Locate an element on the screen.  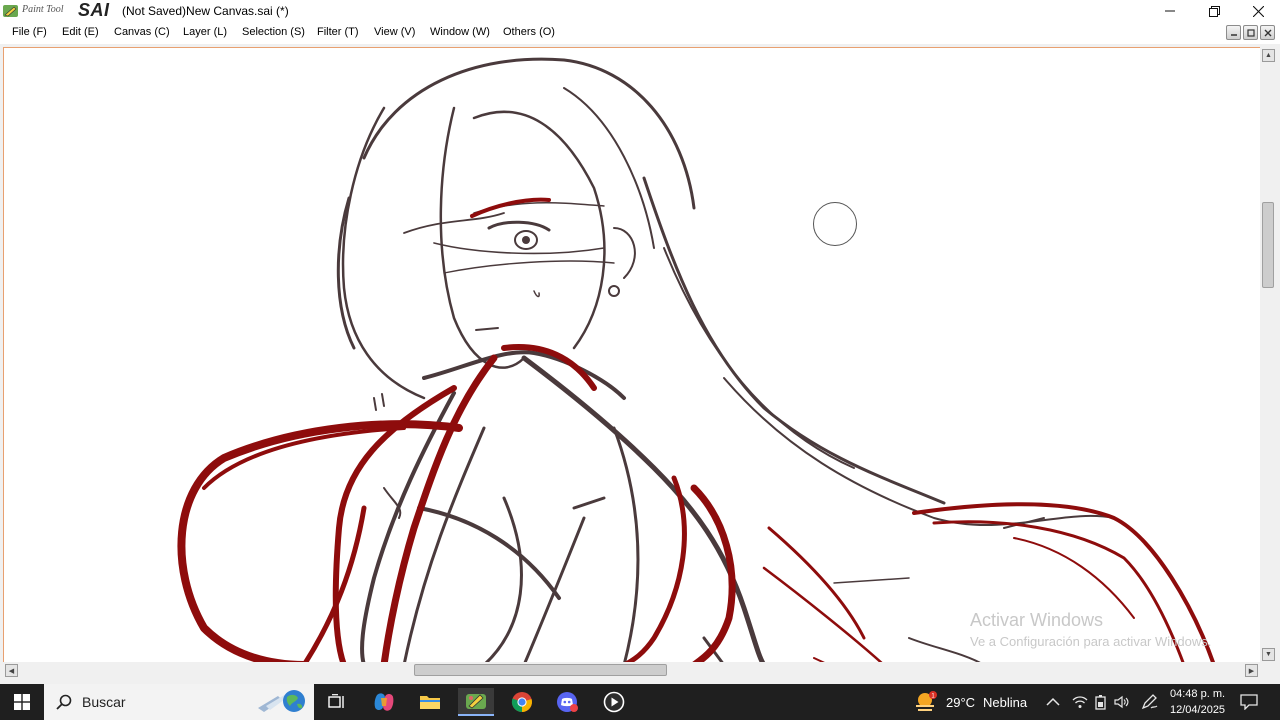
wifi-icon is located at coordinates (1080, 702).